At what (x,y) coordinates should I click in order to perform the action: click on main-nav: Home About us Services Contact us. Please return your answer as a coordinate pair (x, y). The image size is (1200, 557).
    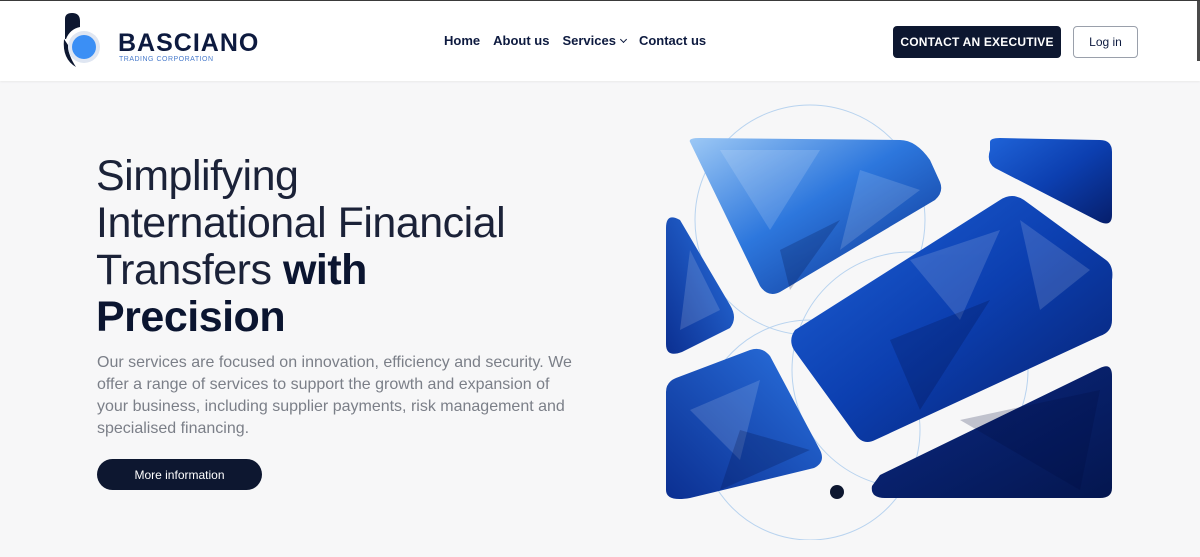
    Looking at the image, I should click on (575, 40).